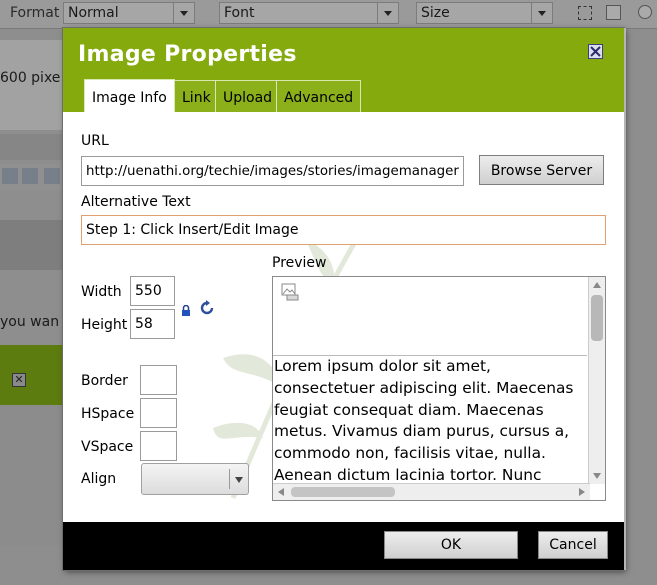 Image resolution: width=657 pixels, height=585 pixels. I want to click on tab-advanced: Advanced, so click(319, 96).